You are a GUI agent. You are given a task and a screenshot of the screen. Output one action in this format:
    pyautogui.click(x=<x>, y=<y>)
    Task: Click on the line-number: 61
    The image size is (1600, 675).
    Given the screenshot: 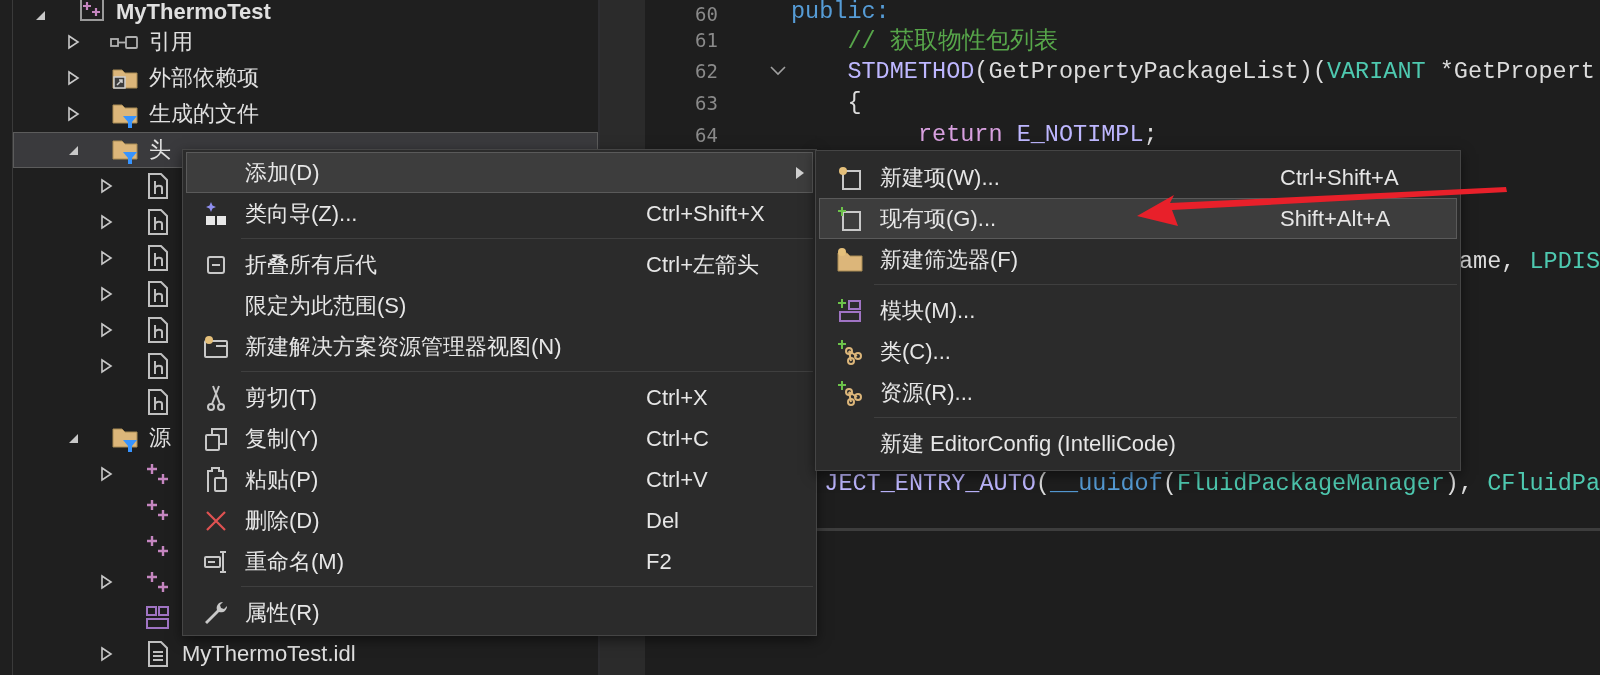 What is the action you would take?
    pyautogui.click(x=707, y=39)
    